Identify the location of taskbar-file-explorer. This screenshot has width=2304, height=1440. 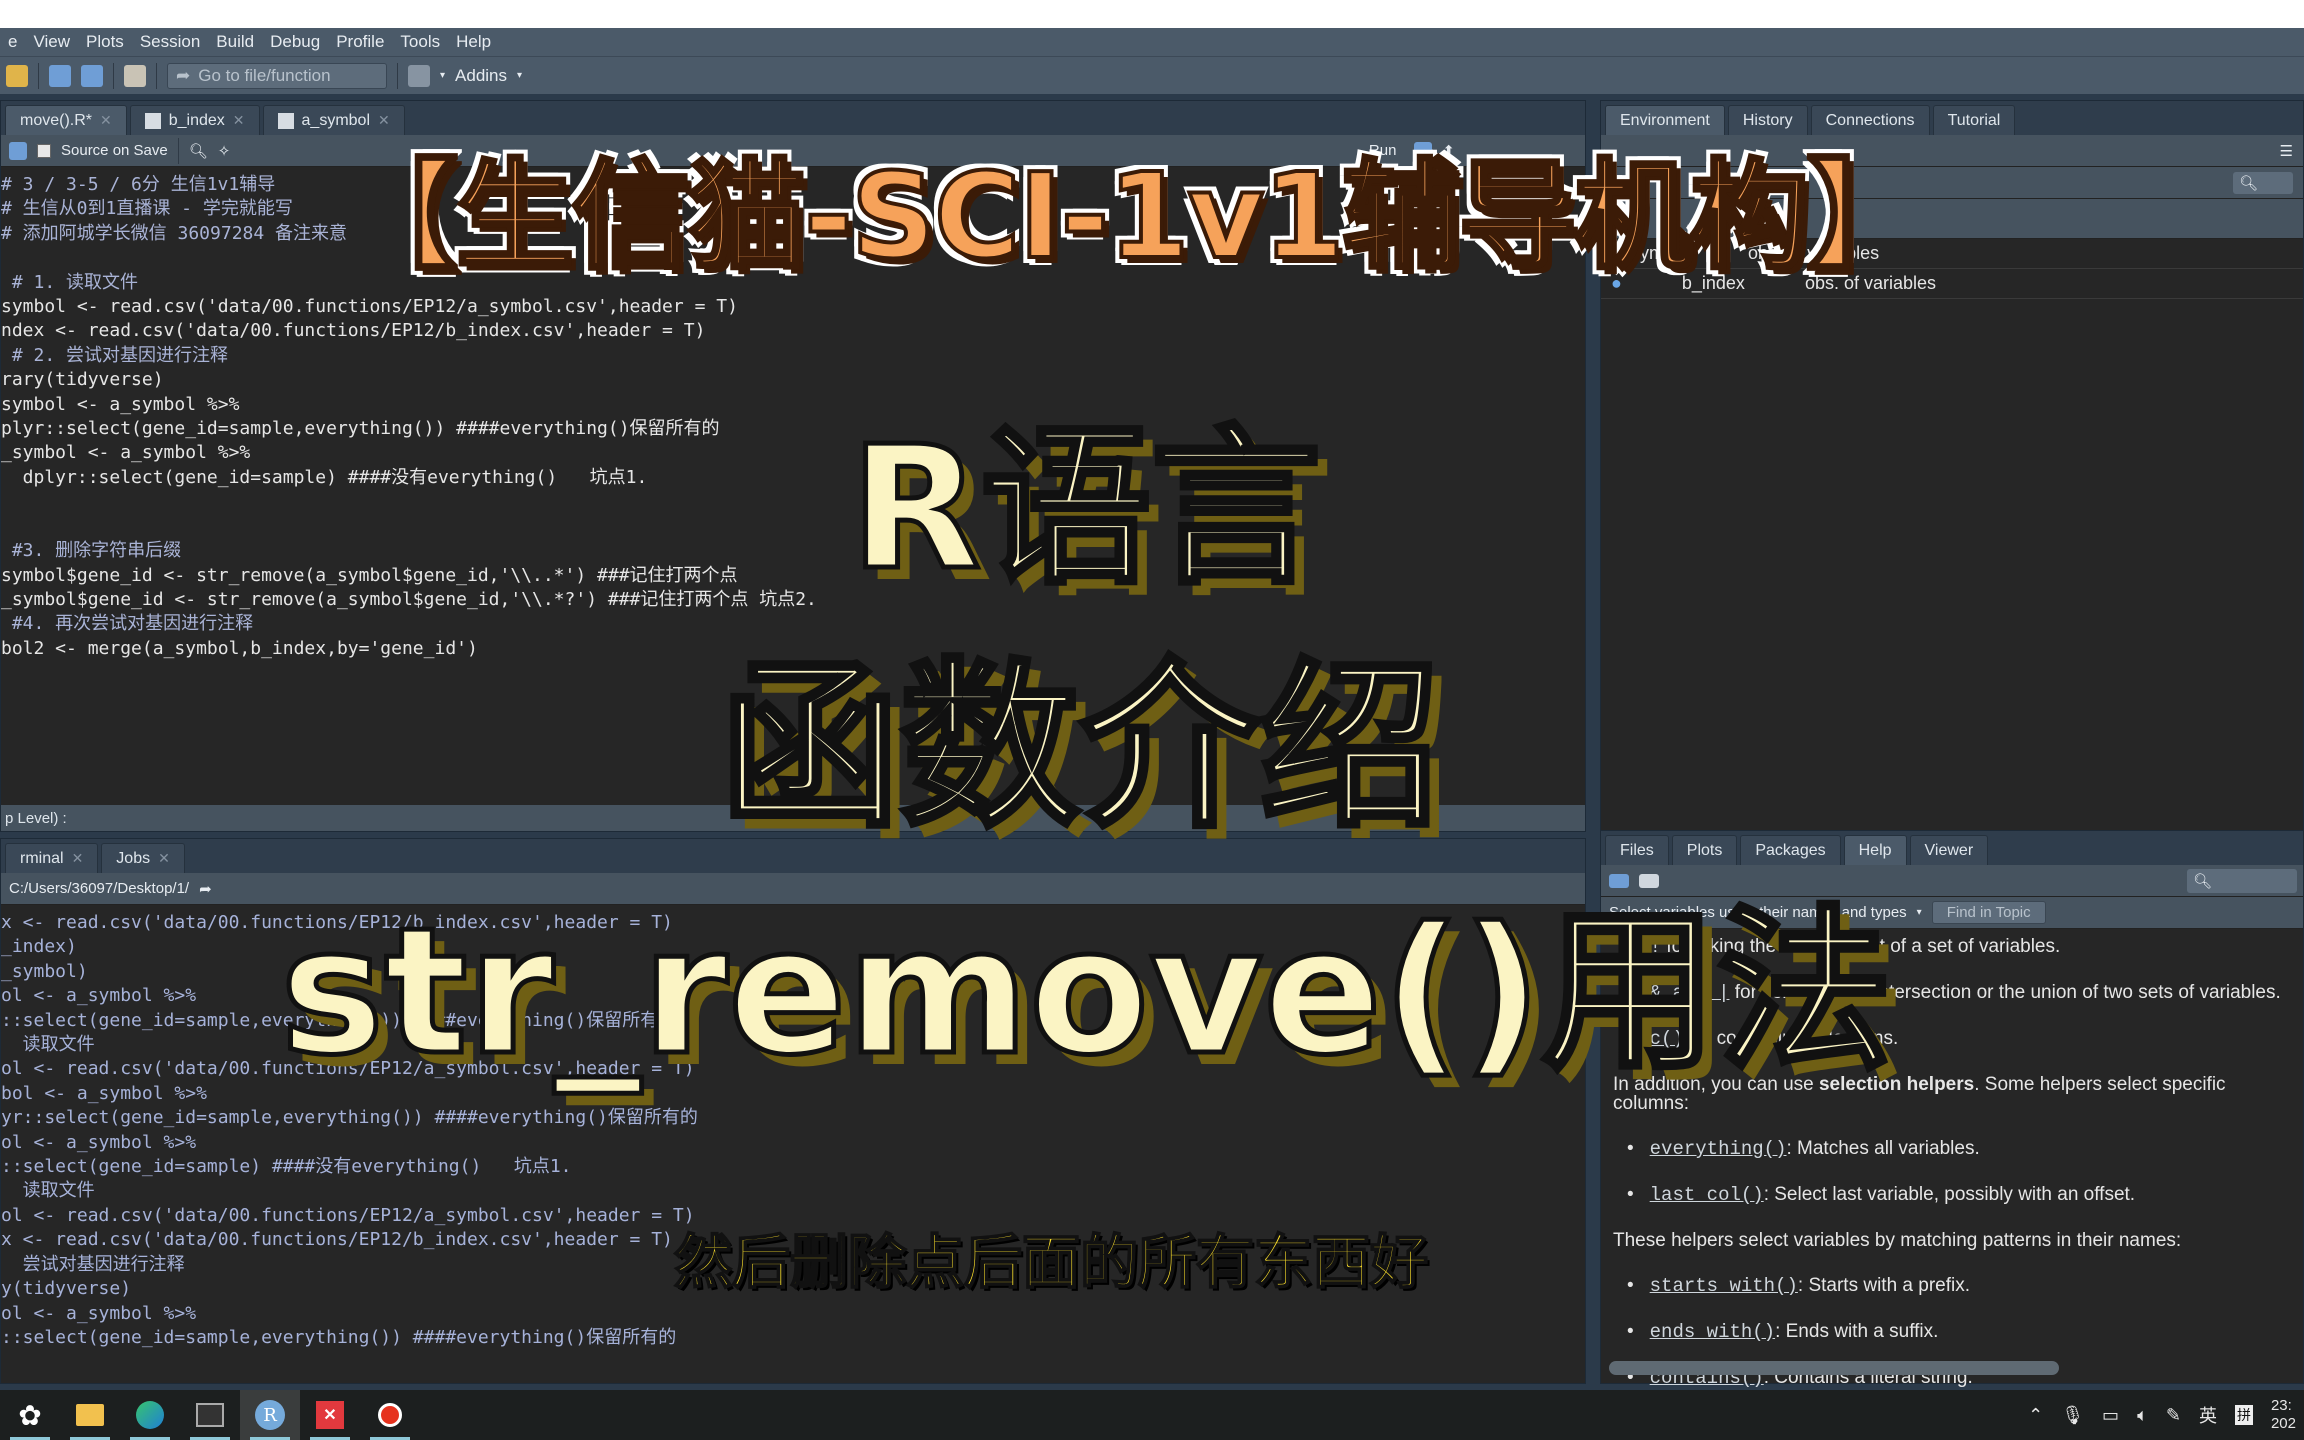
(90, 1415).